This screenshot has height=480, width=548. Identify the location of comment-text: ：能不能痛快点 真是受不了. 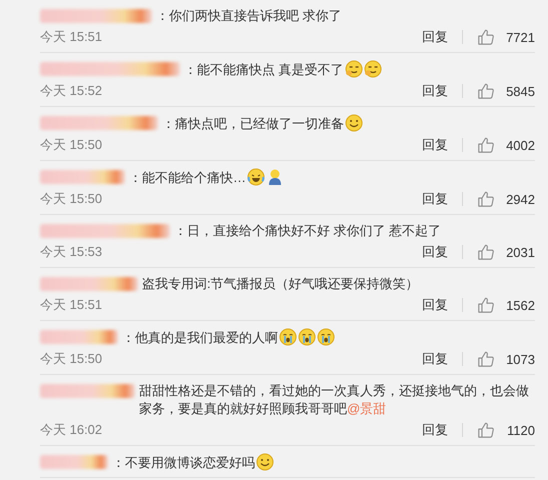
(264, 69).